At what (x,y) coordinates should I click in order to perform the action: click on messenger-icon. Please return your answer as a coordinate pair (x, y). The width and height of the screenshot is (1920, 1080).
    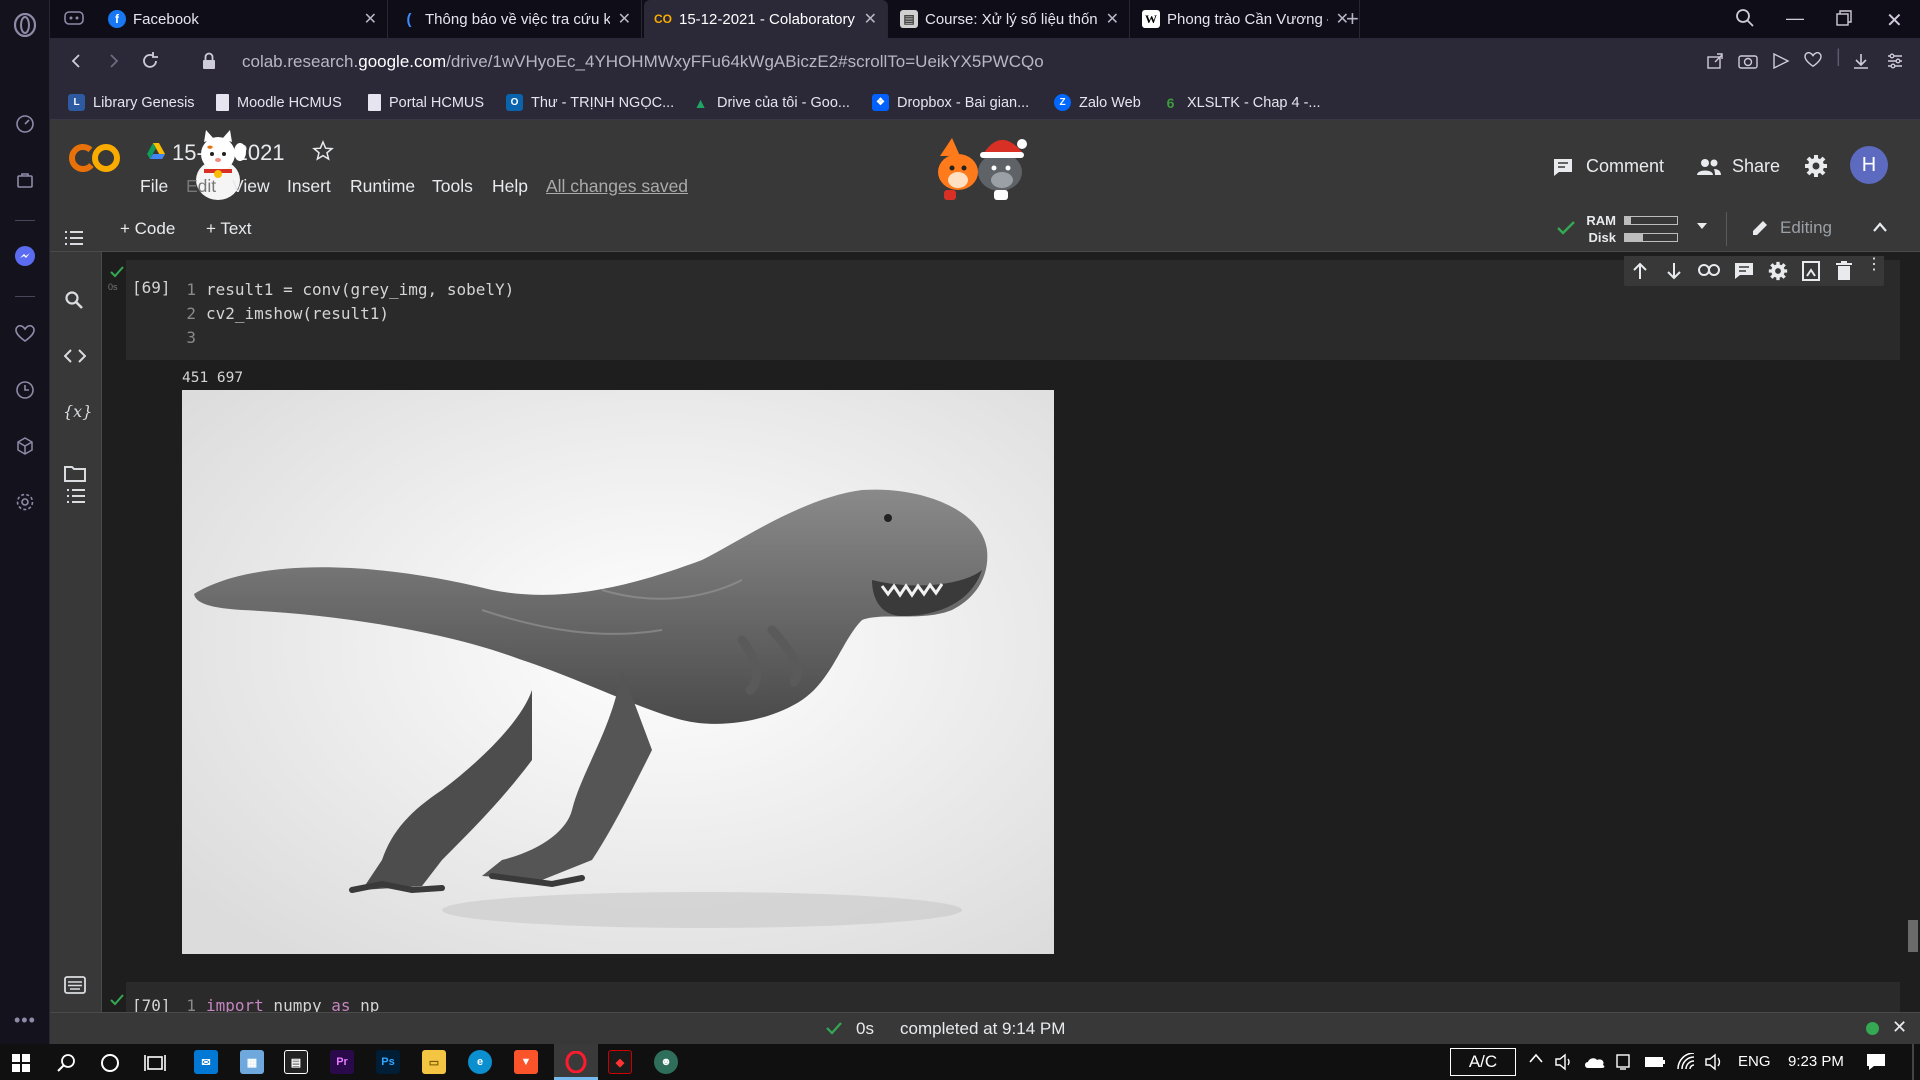
    Looking at the image, I should click on (25, 256).